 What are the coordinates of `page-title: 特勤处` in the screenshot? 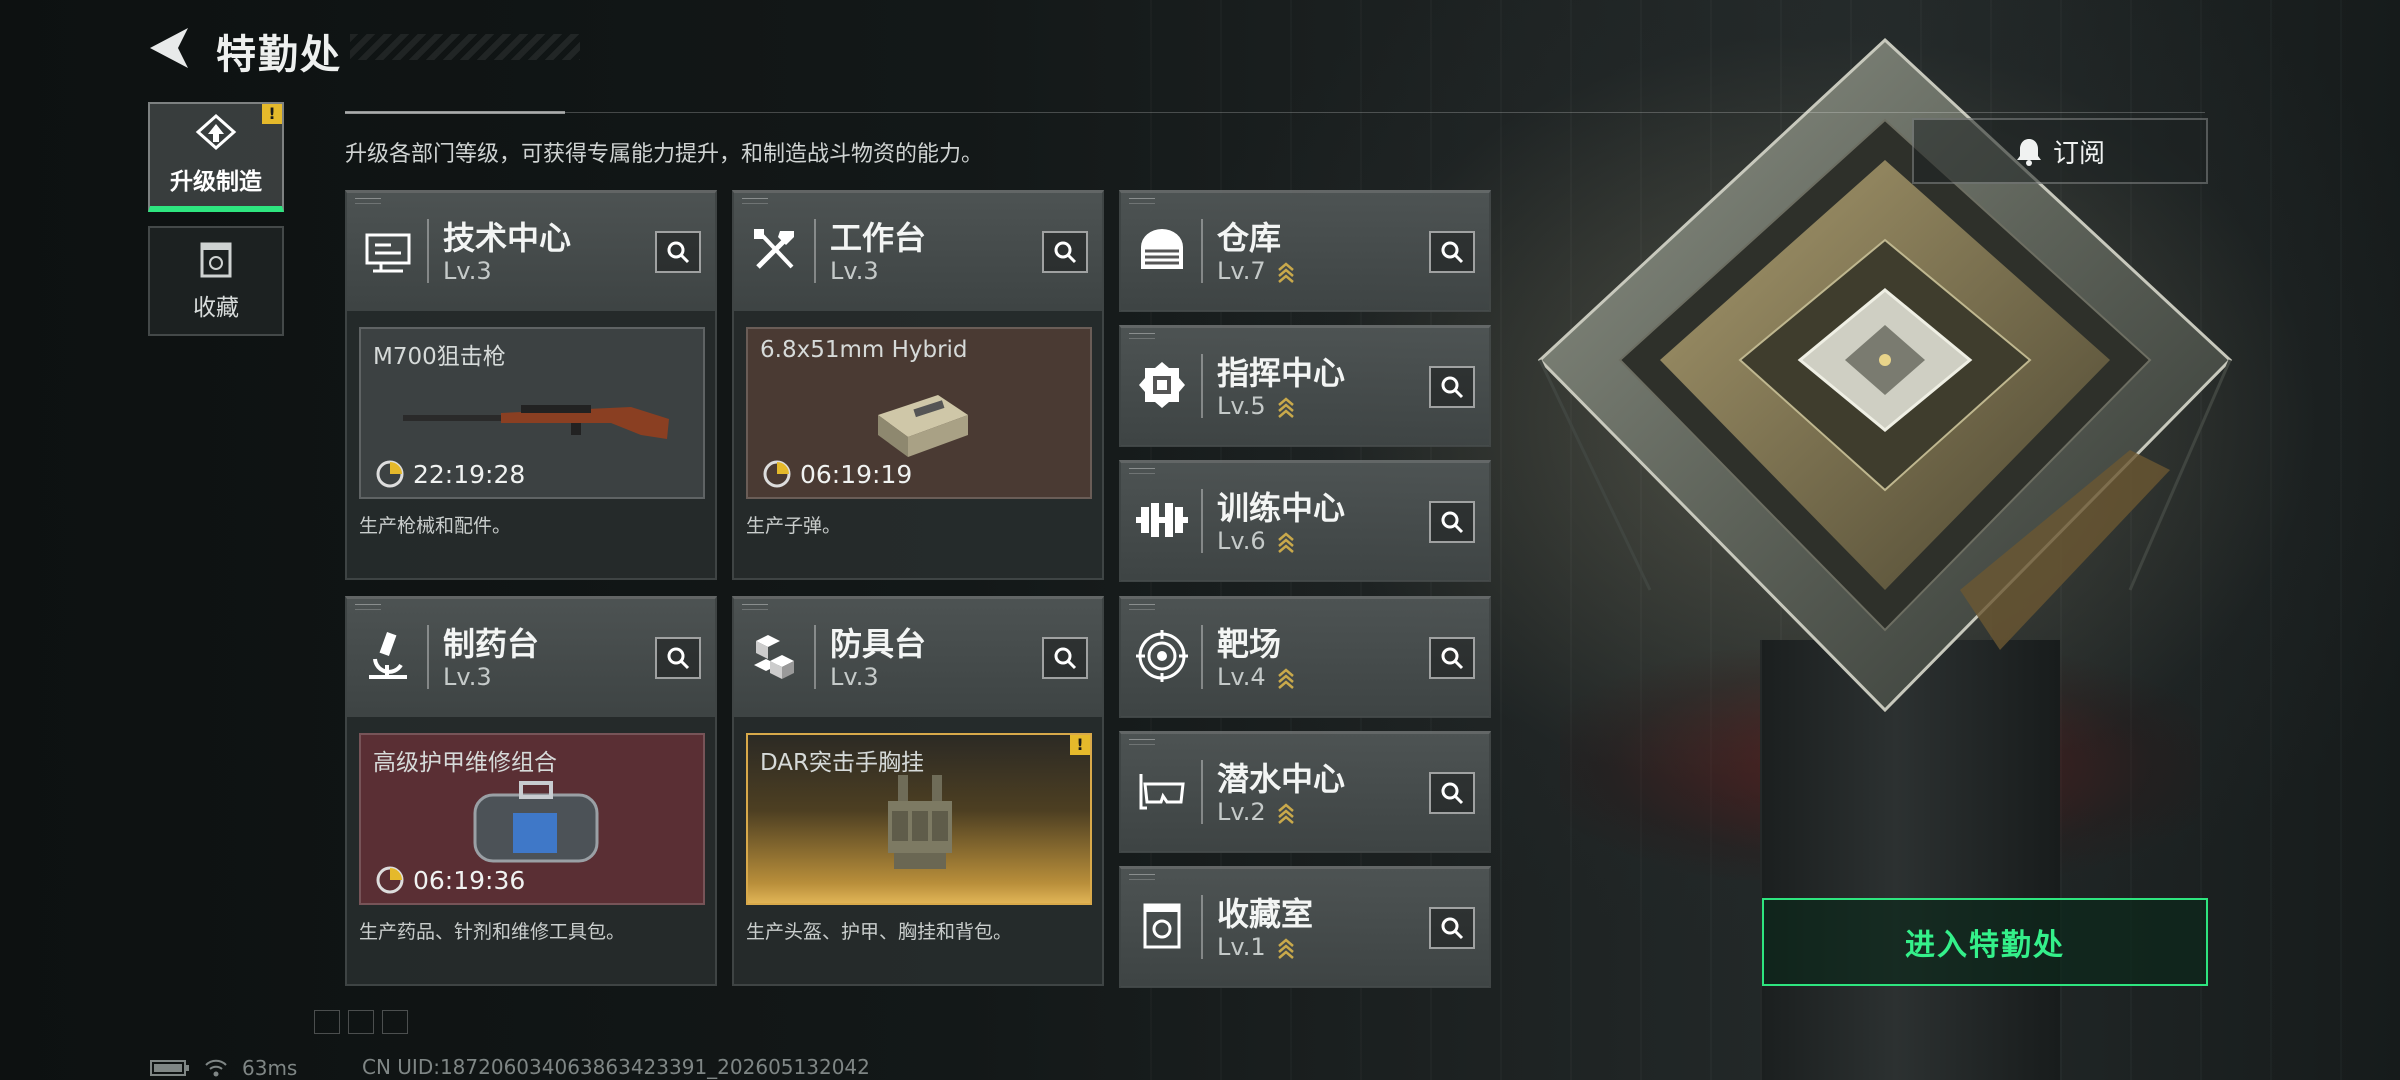 It's located at (279, 55).